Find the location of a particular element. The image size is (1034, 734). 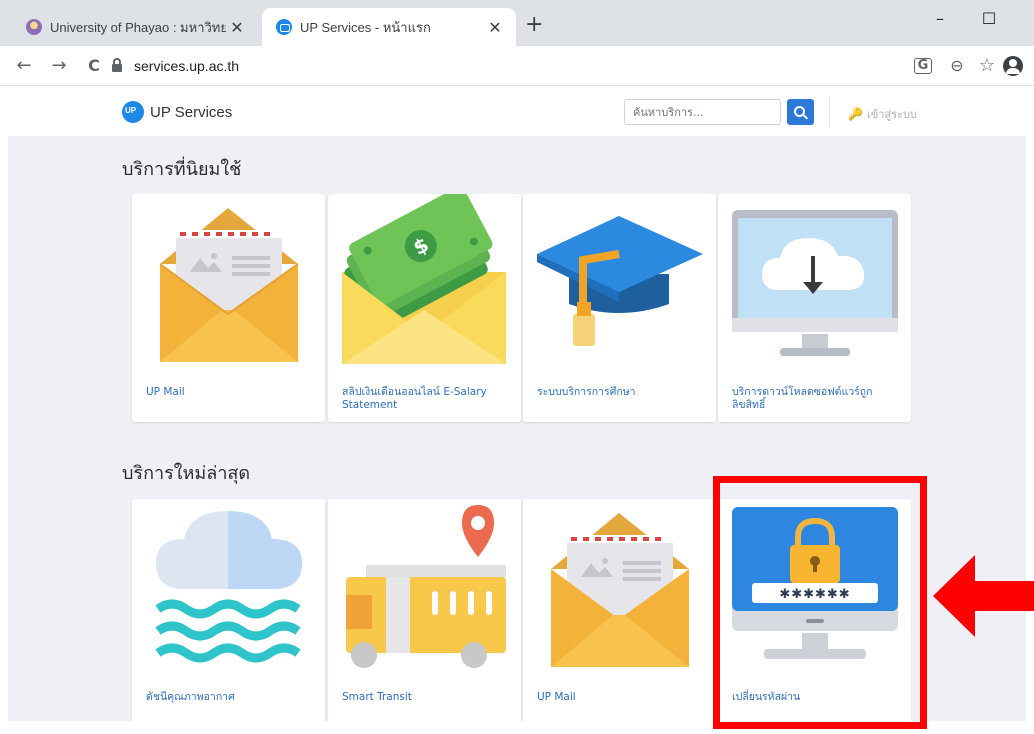

service-card-software-download: บริการดาวน์โหลดซอฟต์แวร์ถูกลิขสิทธิ์ is located at coordinates (814, 308).